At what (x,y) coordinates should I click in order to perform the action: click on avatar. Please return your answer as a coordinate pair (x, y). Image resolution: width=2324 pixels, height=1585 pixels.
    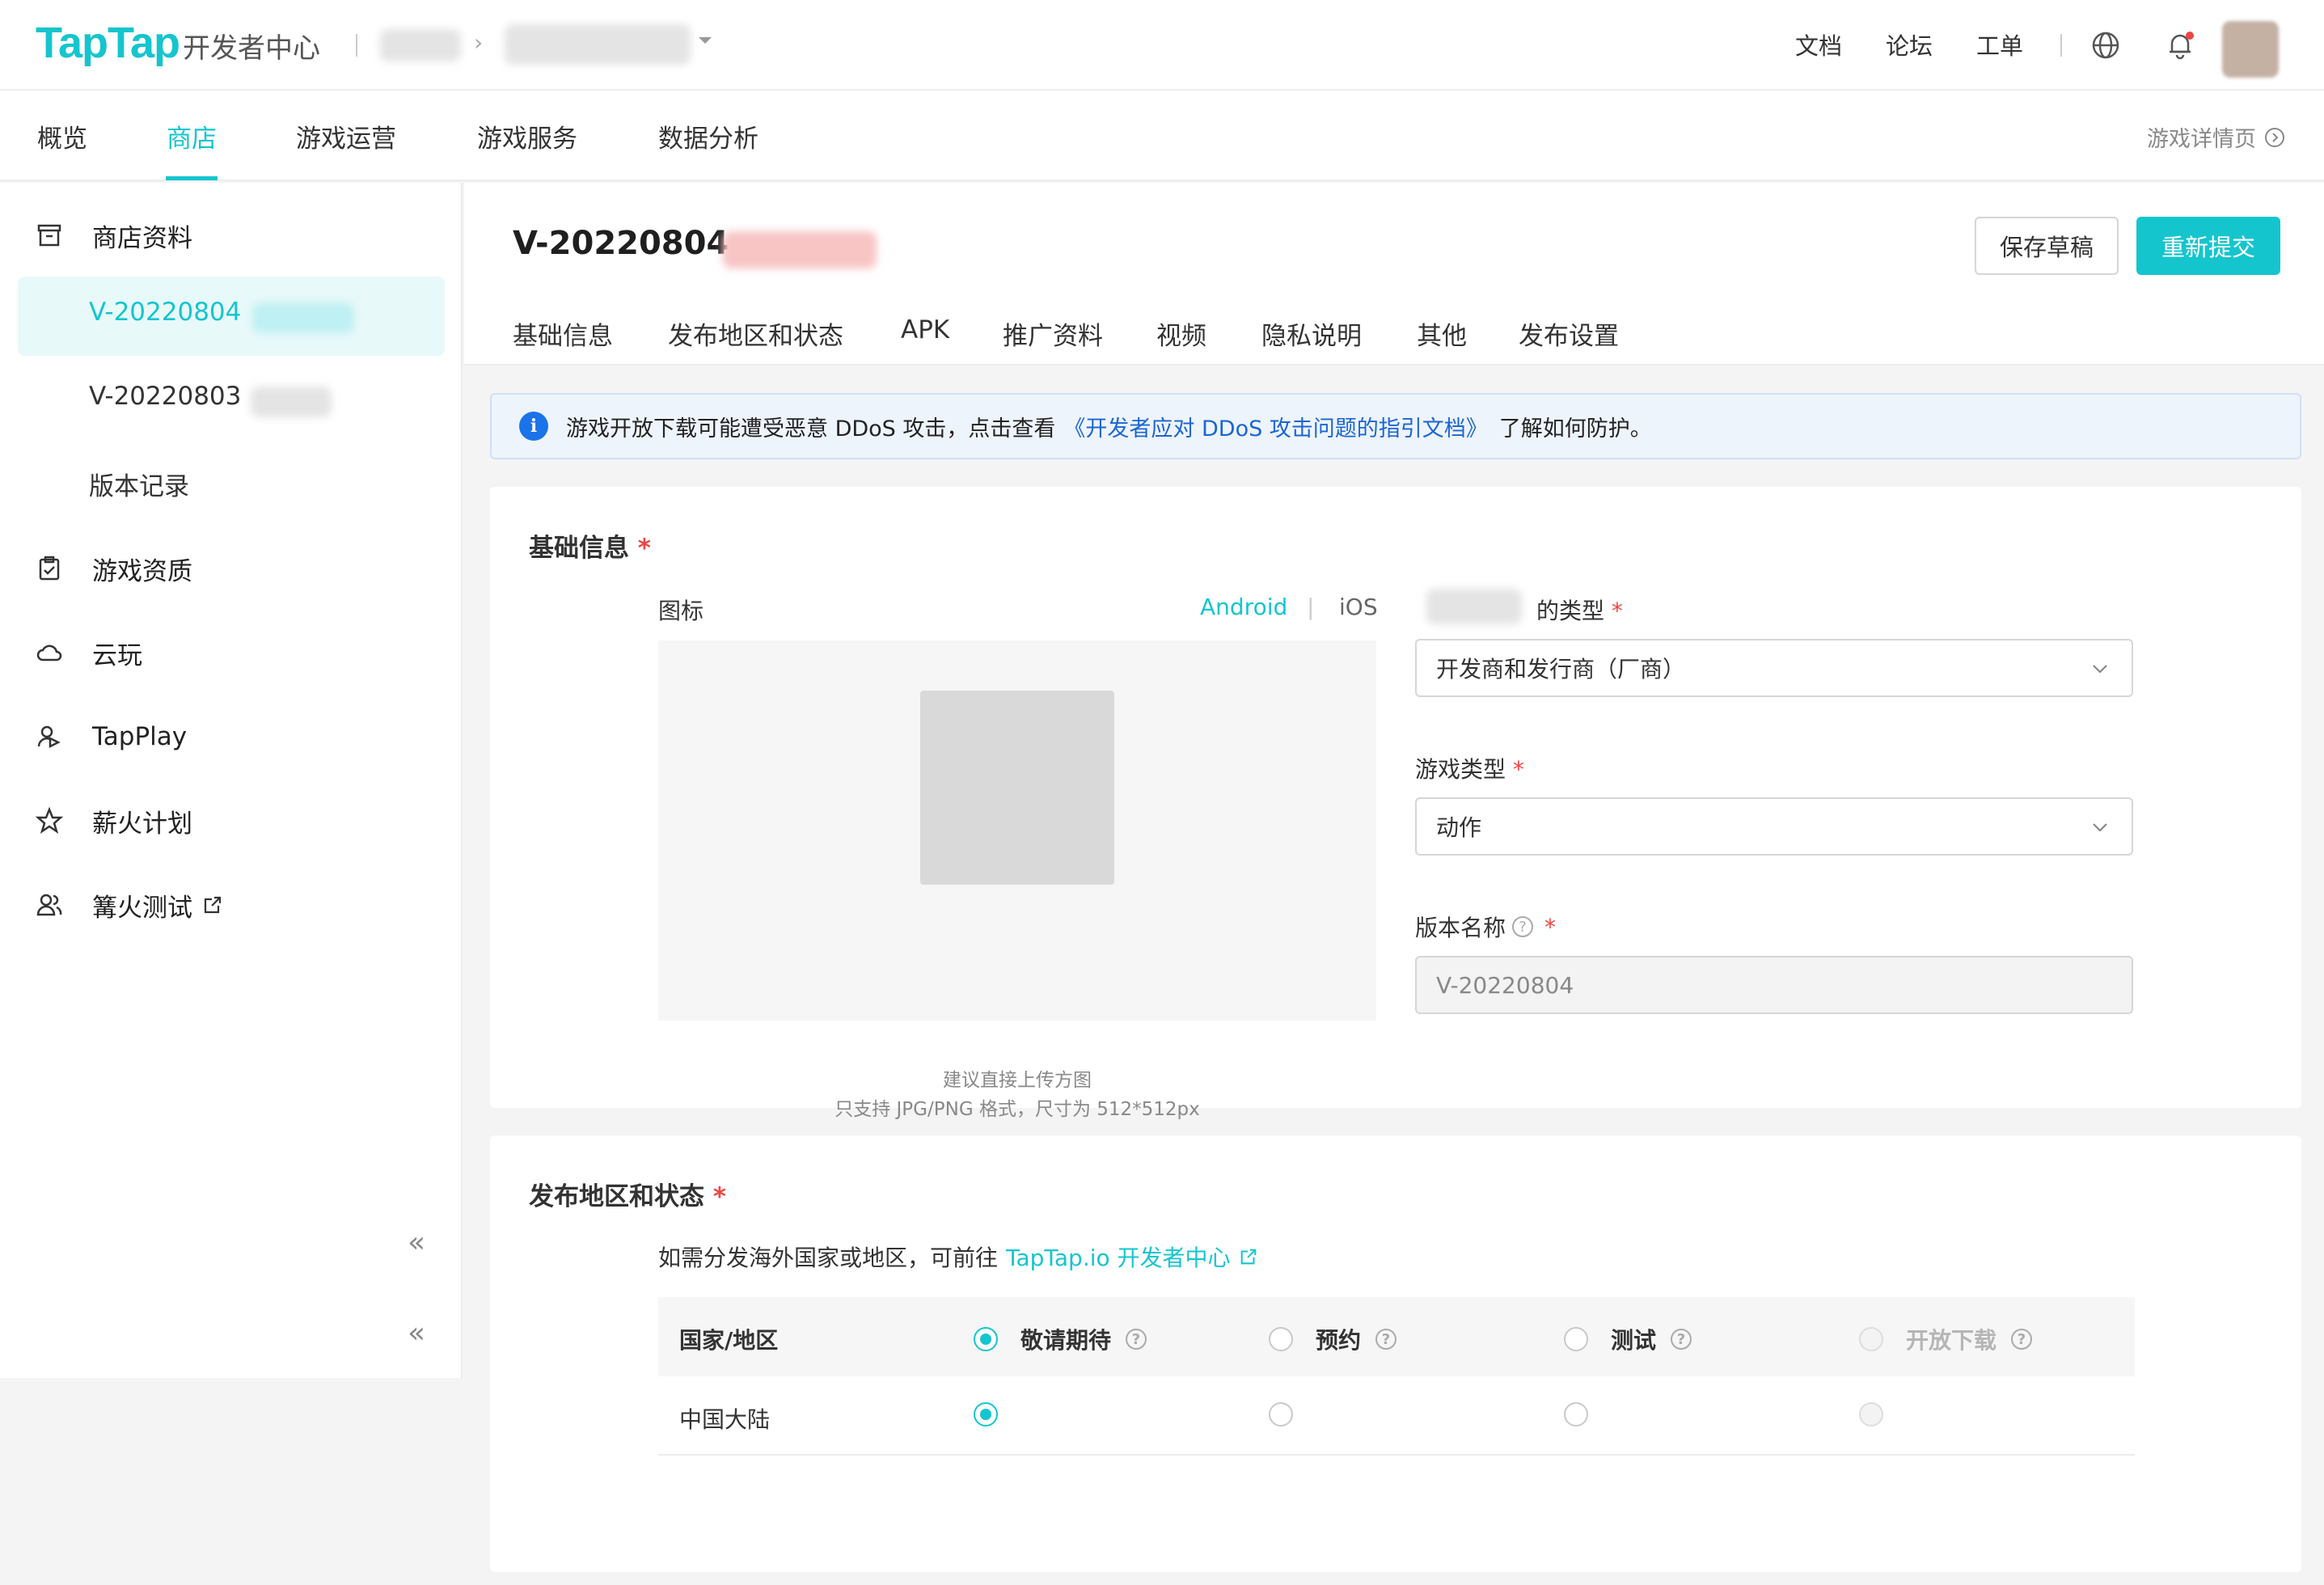
    Looking at the image, I should click on (2250, 50).